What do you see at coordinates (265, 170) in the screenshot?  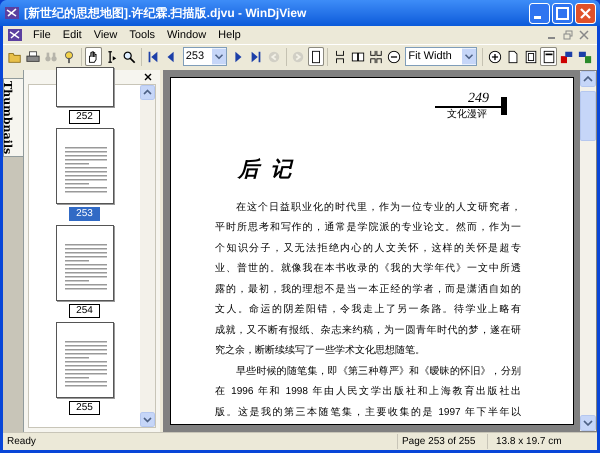 I see `chapter-title: 后 记` at bounding box center [265, 170].